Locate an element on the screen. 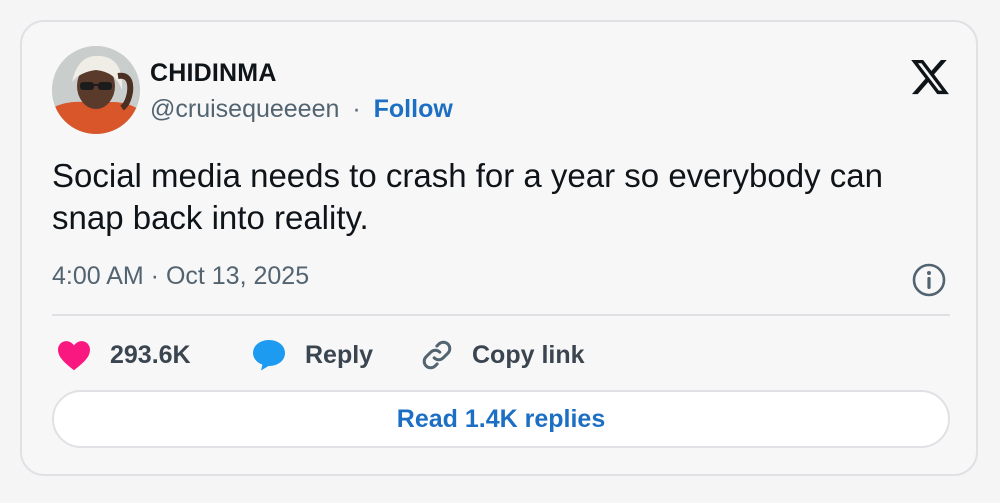 The width and height of the screenshot is (1000, 503). heart-icon is located at coordinates (74, 355).